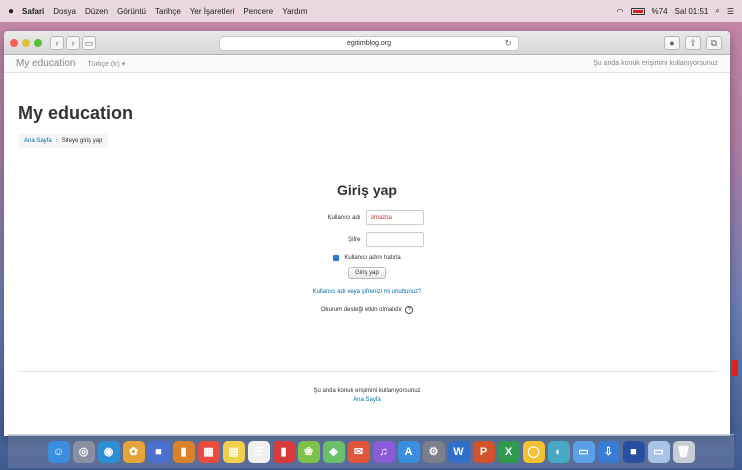 The height and width of the screenshot is (470, 742). What do you see at coordinates (408, 451) in the screenshot?
I see `app-store-icon: A` at bounding box center [408, 451].